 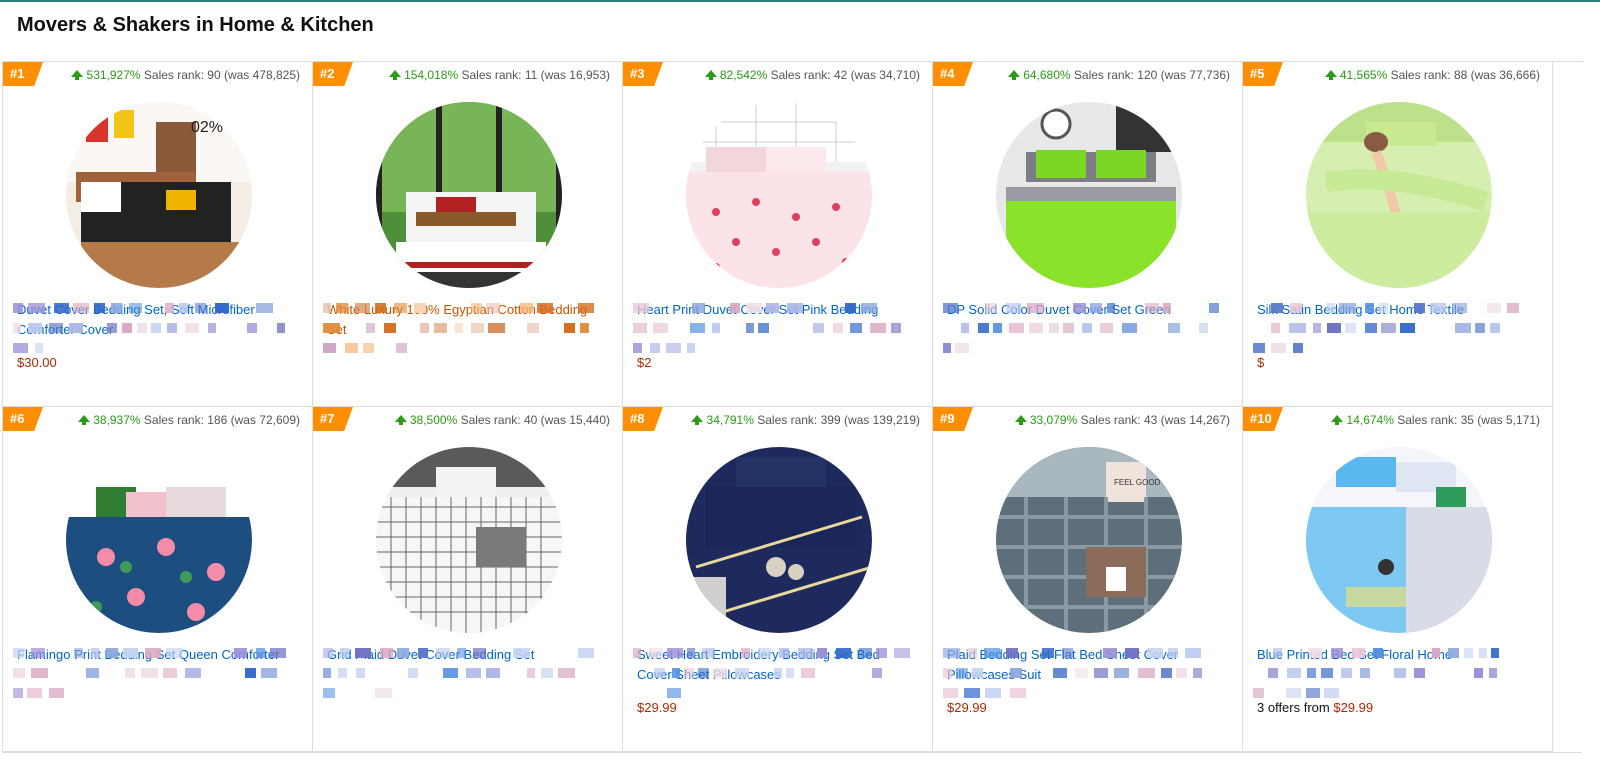 I want to click on plaid-bedding-image: FEEL GOOD, so click(x=1089, y=540).